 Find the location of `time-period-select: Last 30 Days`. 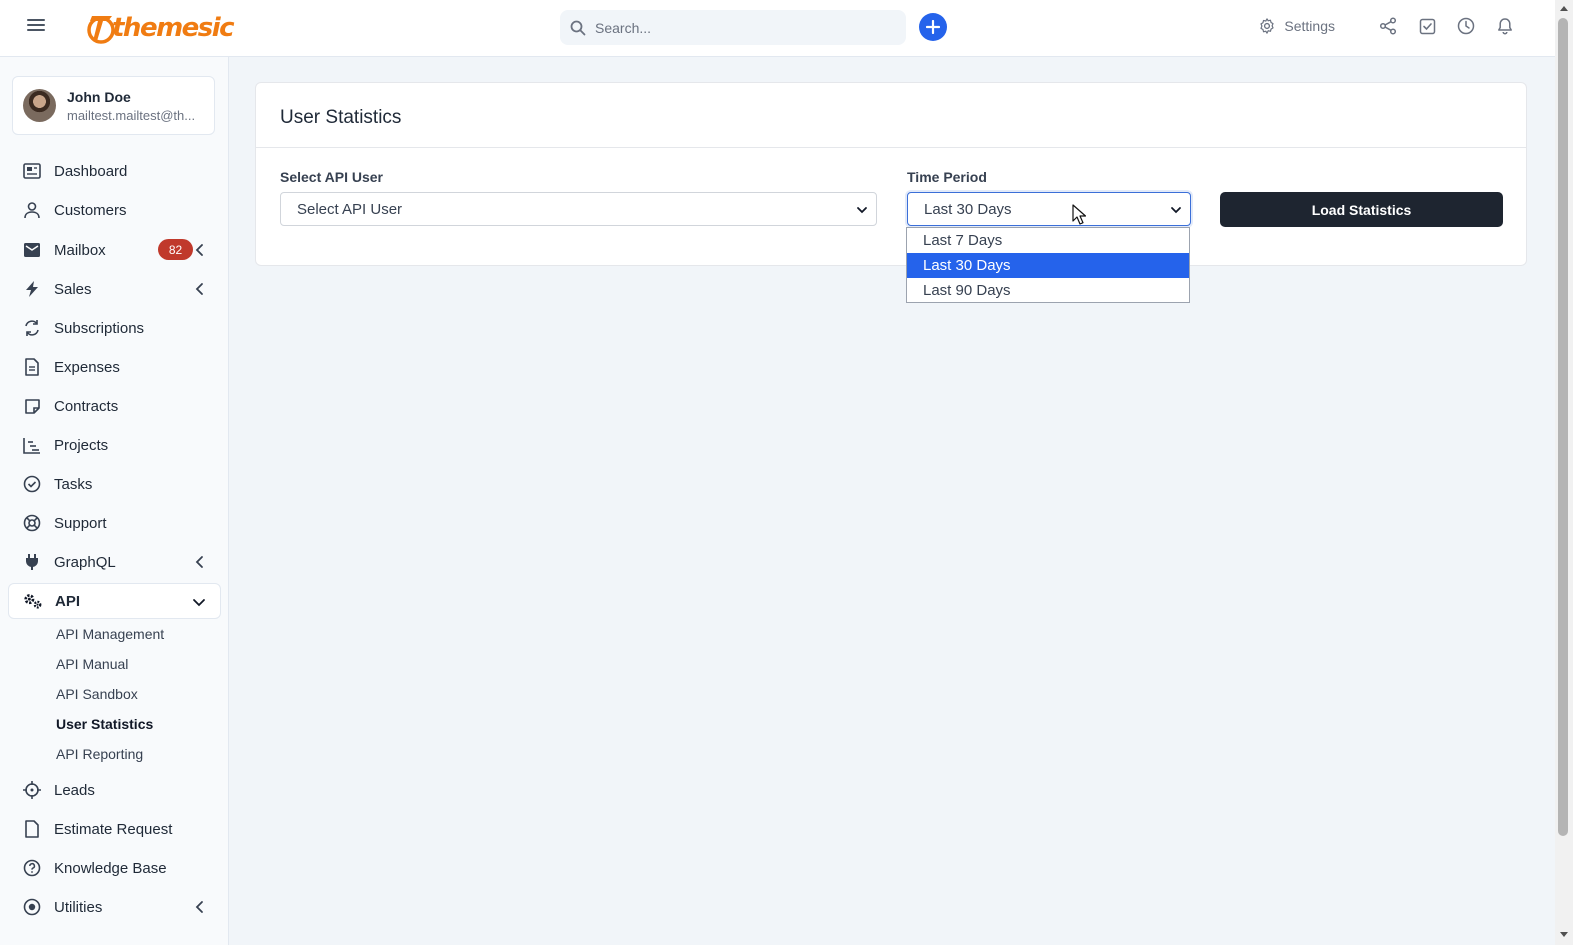

time-period-select: Last 30 Days is located at coordinates (1049, 209).